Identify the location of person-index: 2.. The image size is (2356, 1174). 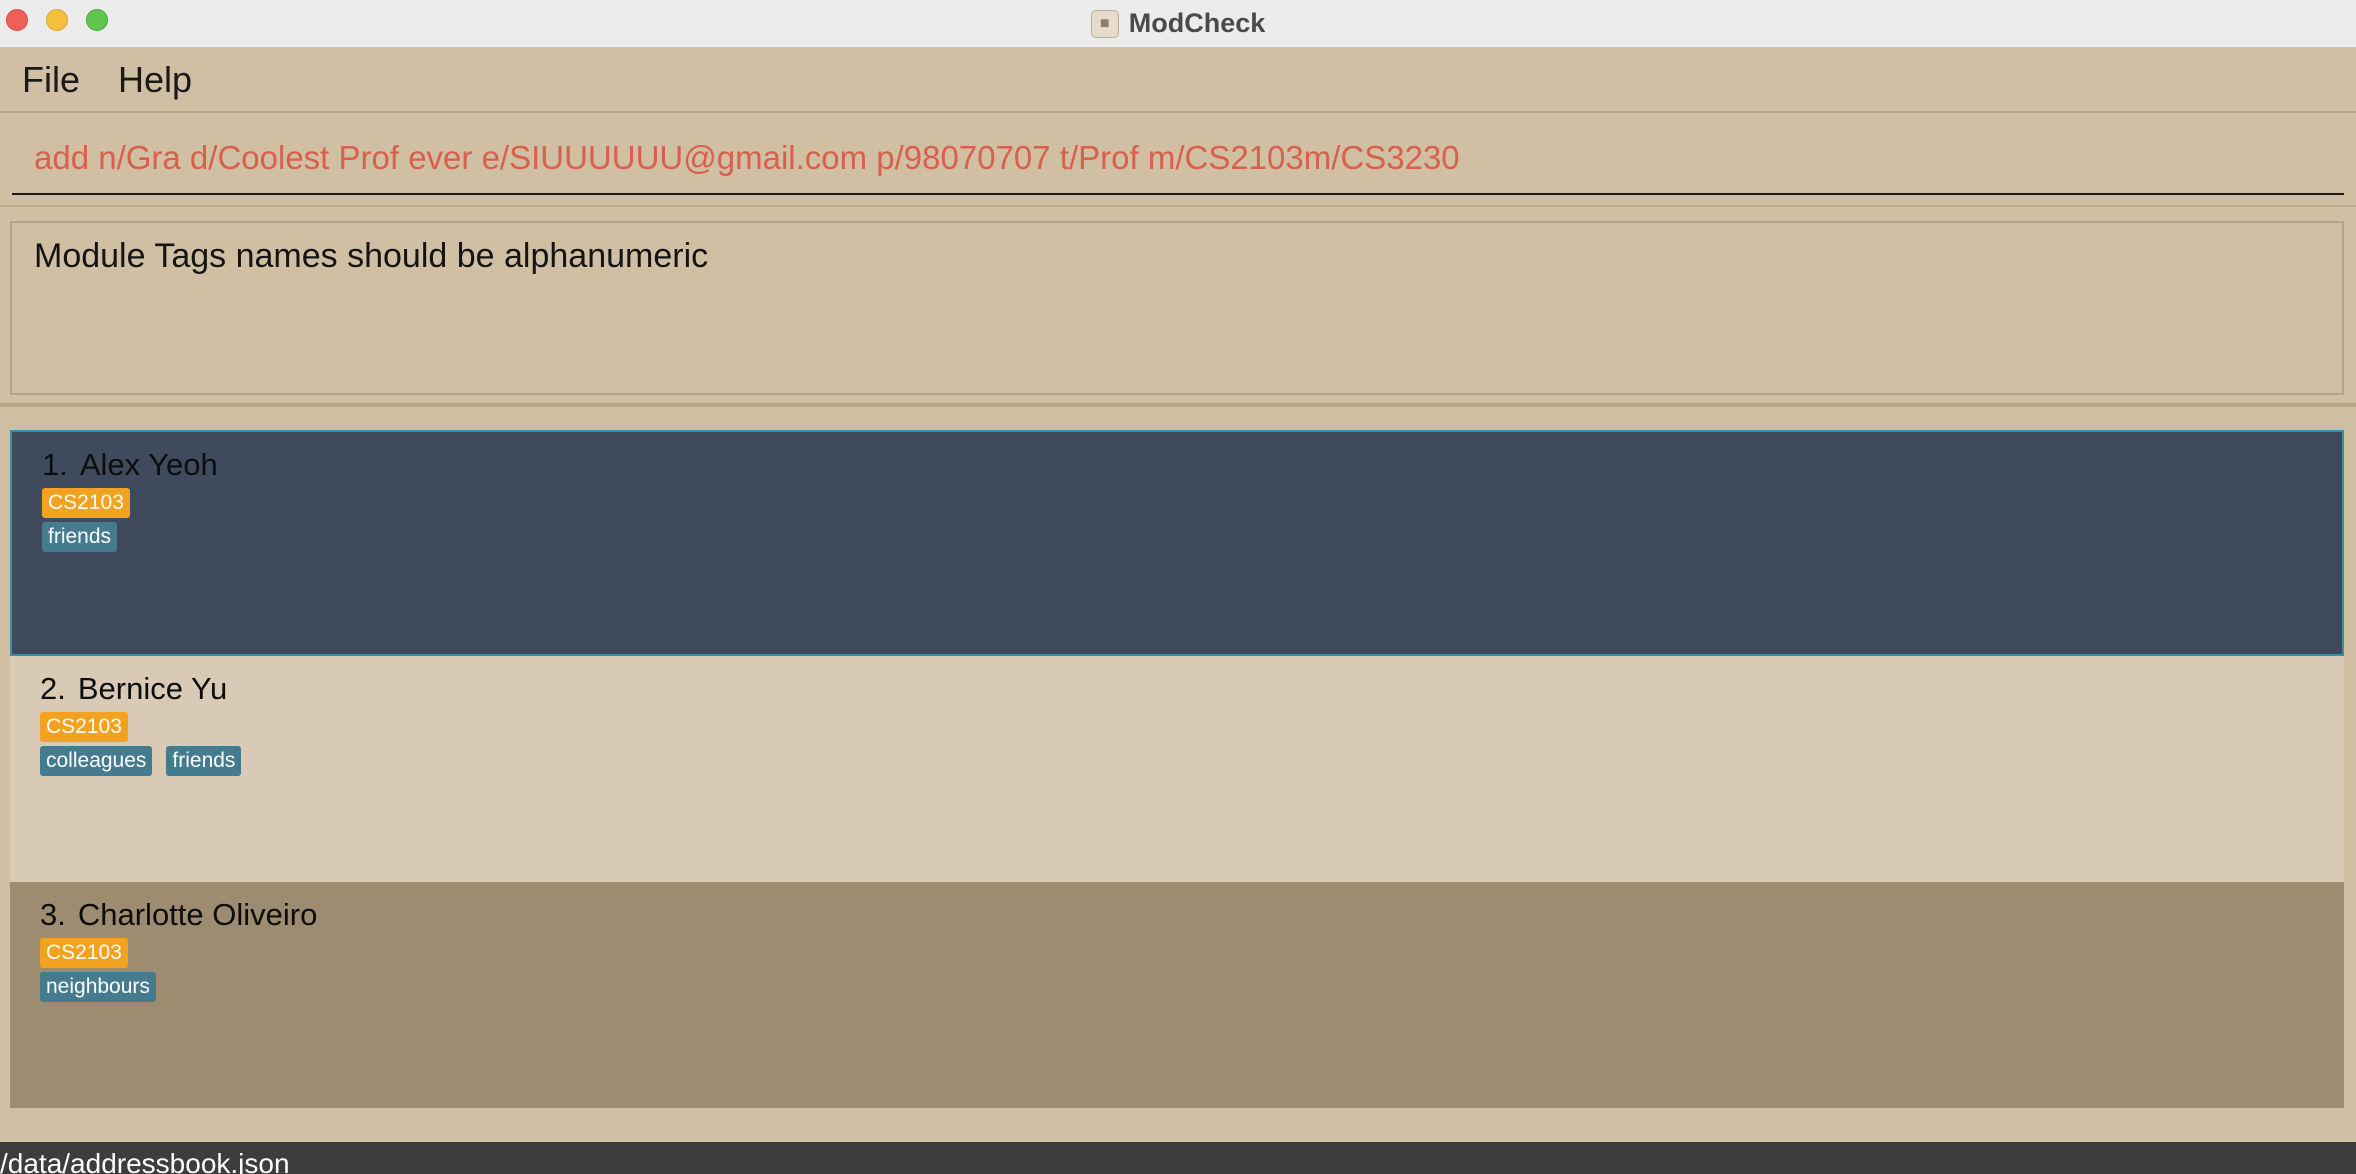
(53, 688).